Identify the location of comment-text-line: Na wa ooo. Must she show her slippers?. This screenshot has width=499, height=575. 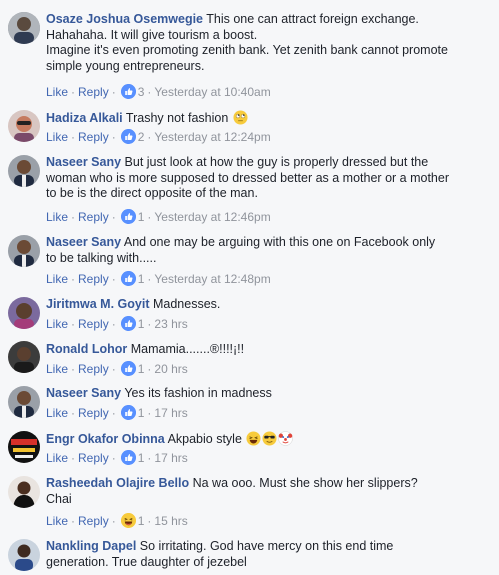
(305, 483).